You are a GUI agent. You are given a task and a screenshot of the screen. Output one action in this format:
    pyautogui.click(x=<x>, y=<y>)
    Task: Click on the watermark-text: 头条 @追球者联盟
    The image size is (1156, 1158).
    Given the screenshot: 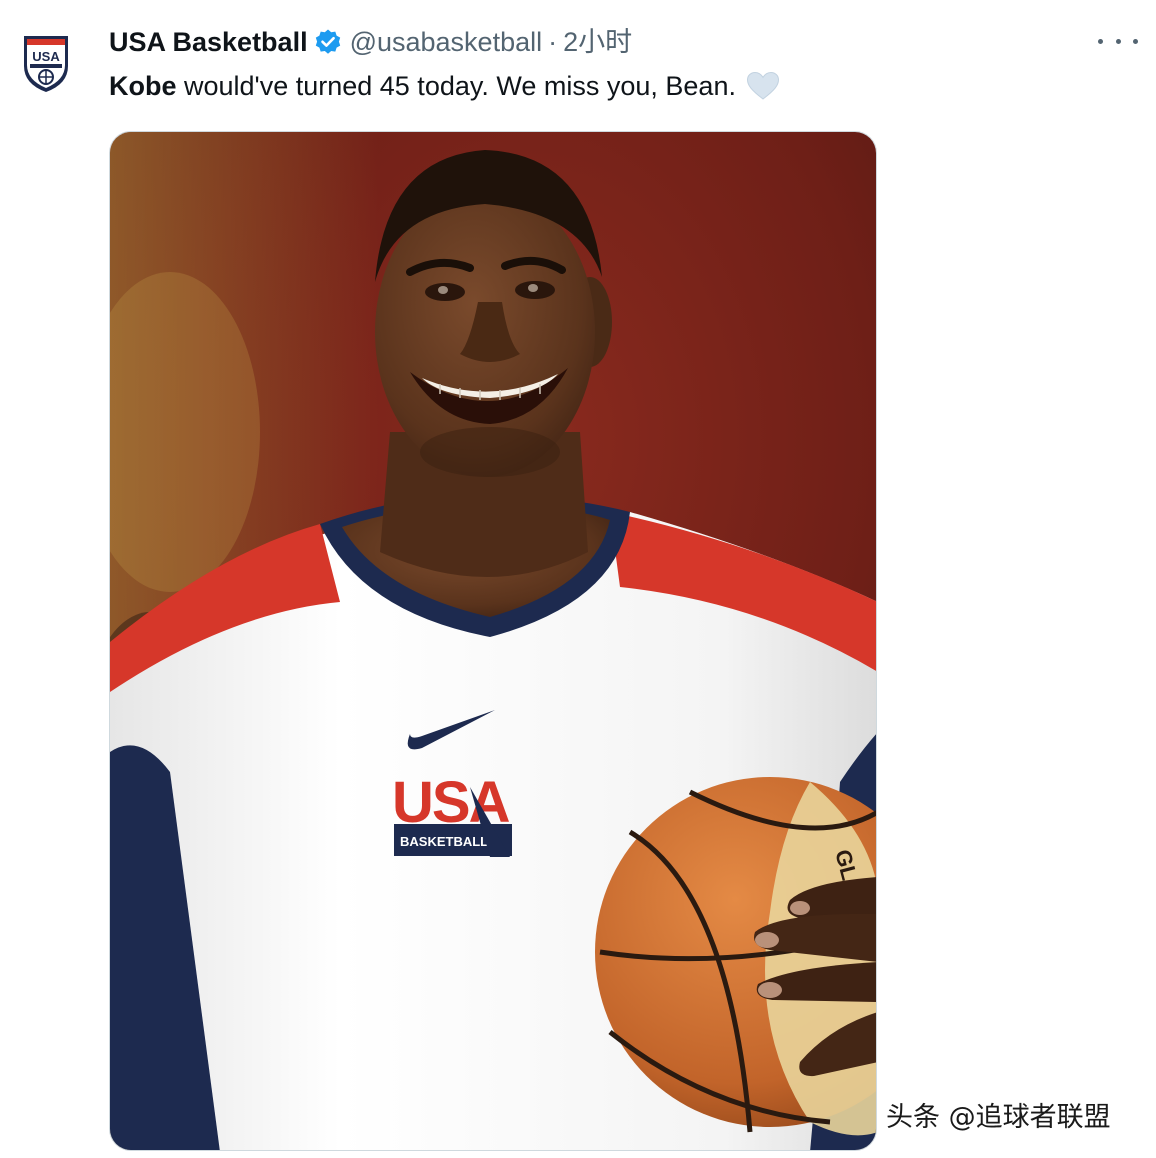 What is the action you would take?
    pyautogui.click(x=998, y=1117)
    